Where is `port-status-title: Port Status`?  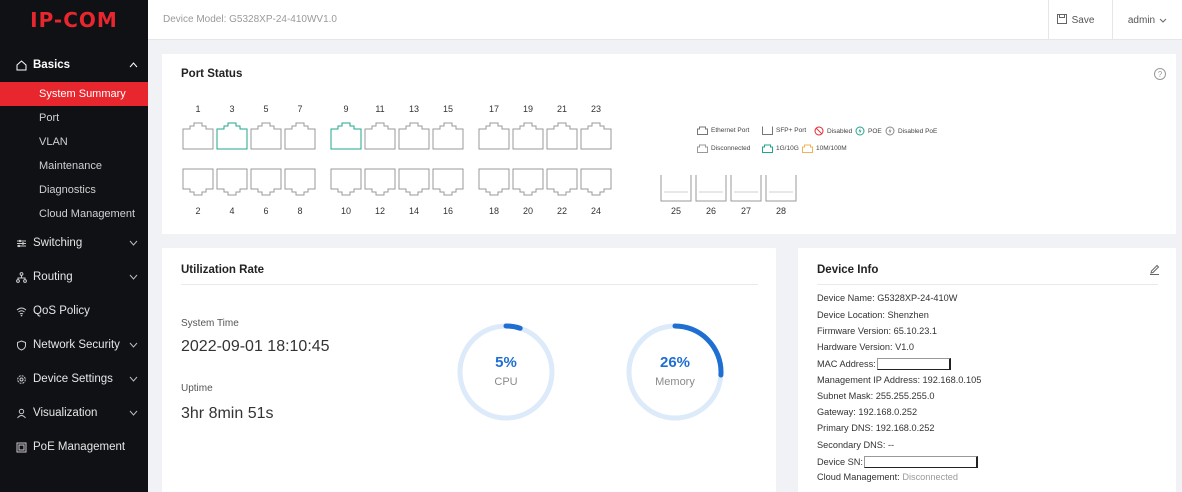
port-status-title: Port Status is located at coordinates (212, 74).